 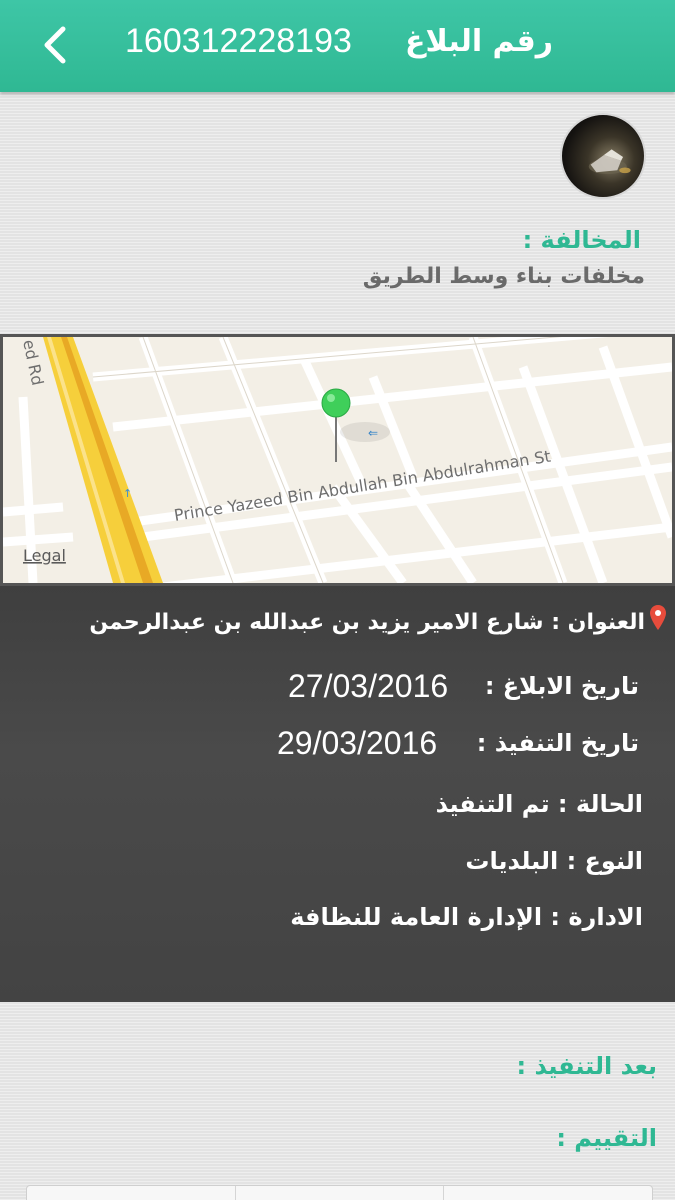 What do you see at coordinates (557, 743) in the screenshot?
I see `execution-date-label: تاريخ التنفيذ :` at bounding box center [557, 743].